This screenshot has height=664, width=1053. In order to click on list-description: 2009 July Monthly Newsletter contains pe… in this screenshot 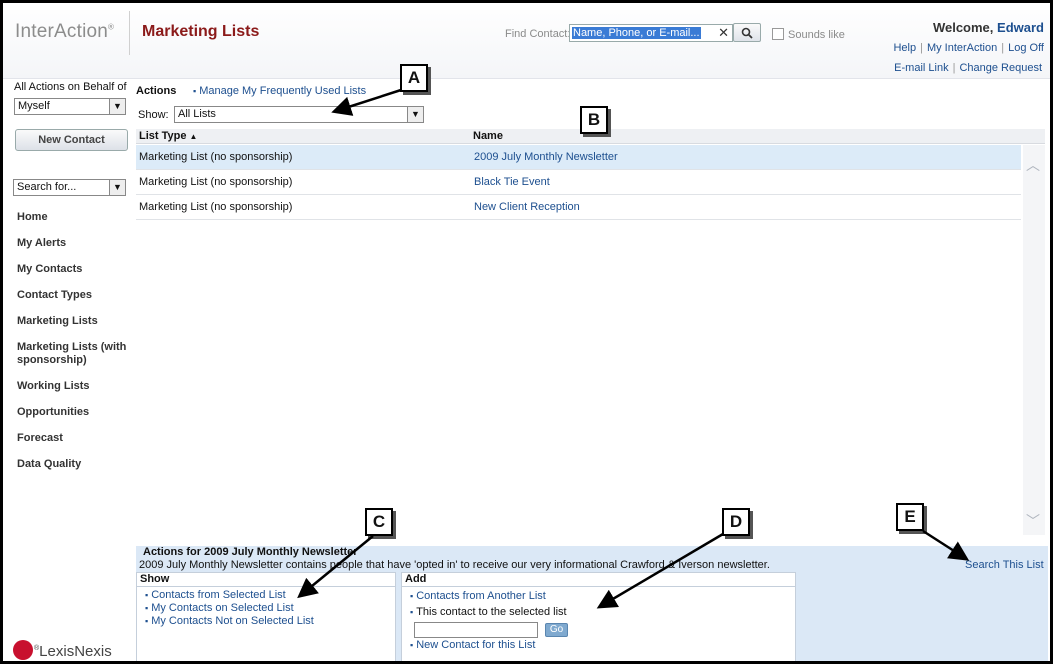, I will do `click(454, 565)`.